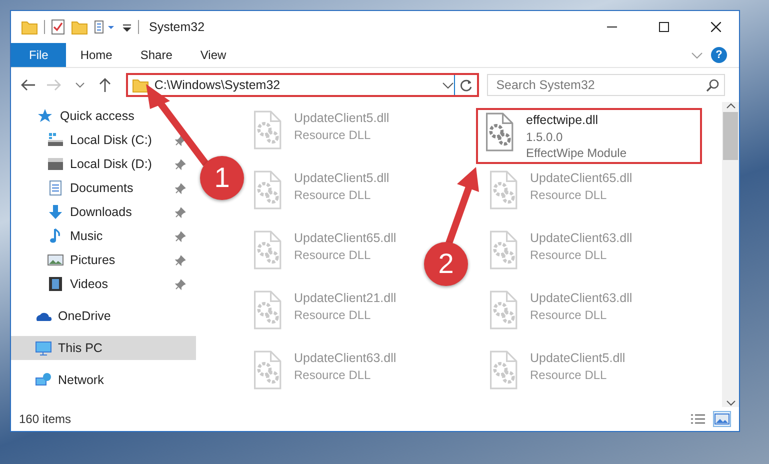 The image size is (769, 464). What do you see at coordinates (103, 212) in the screenshot?
I see `sidebar-item: Downloads` at bounding box center [103, 212].